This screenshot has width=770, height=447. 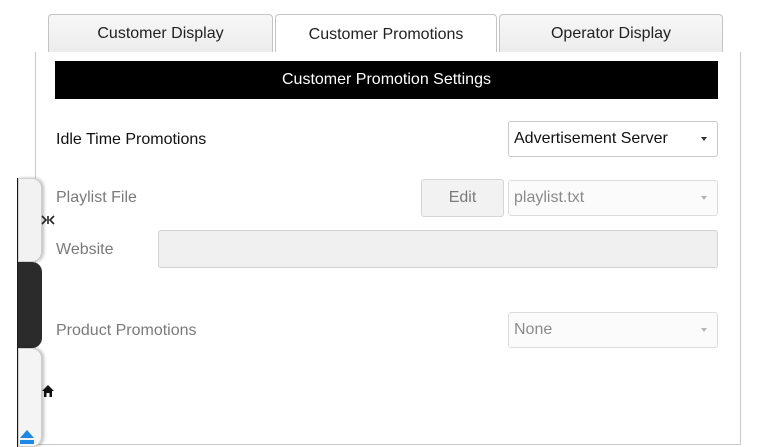 What do you see at coordinates (591, 138) in the screenshot?
I see `idle-time-value: Advertisement Server` at bounding box center [591, 138].